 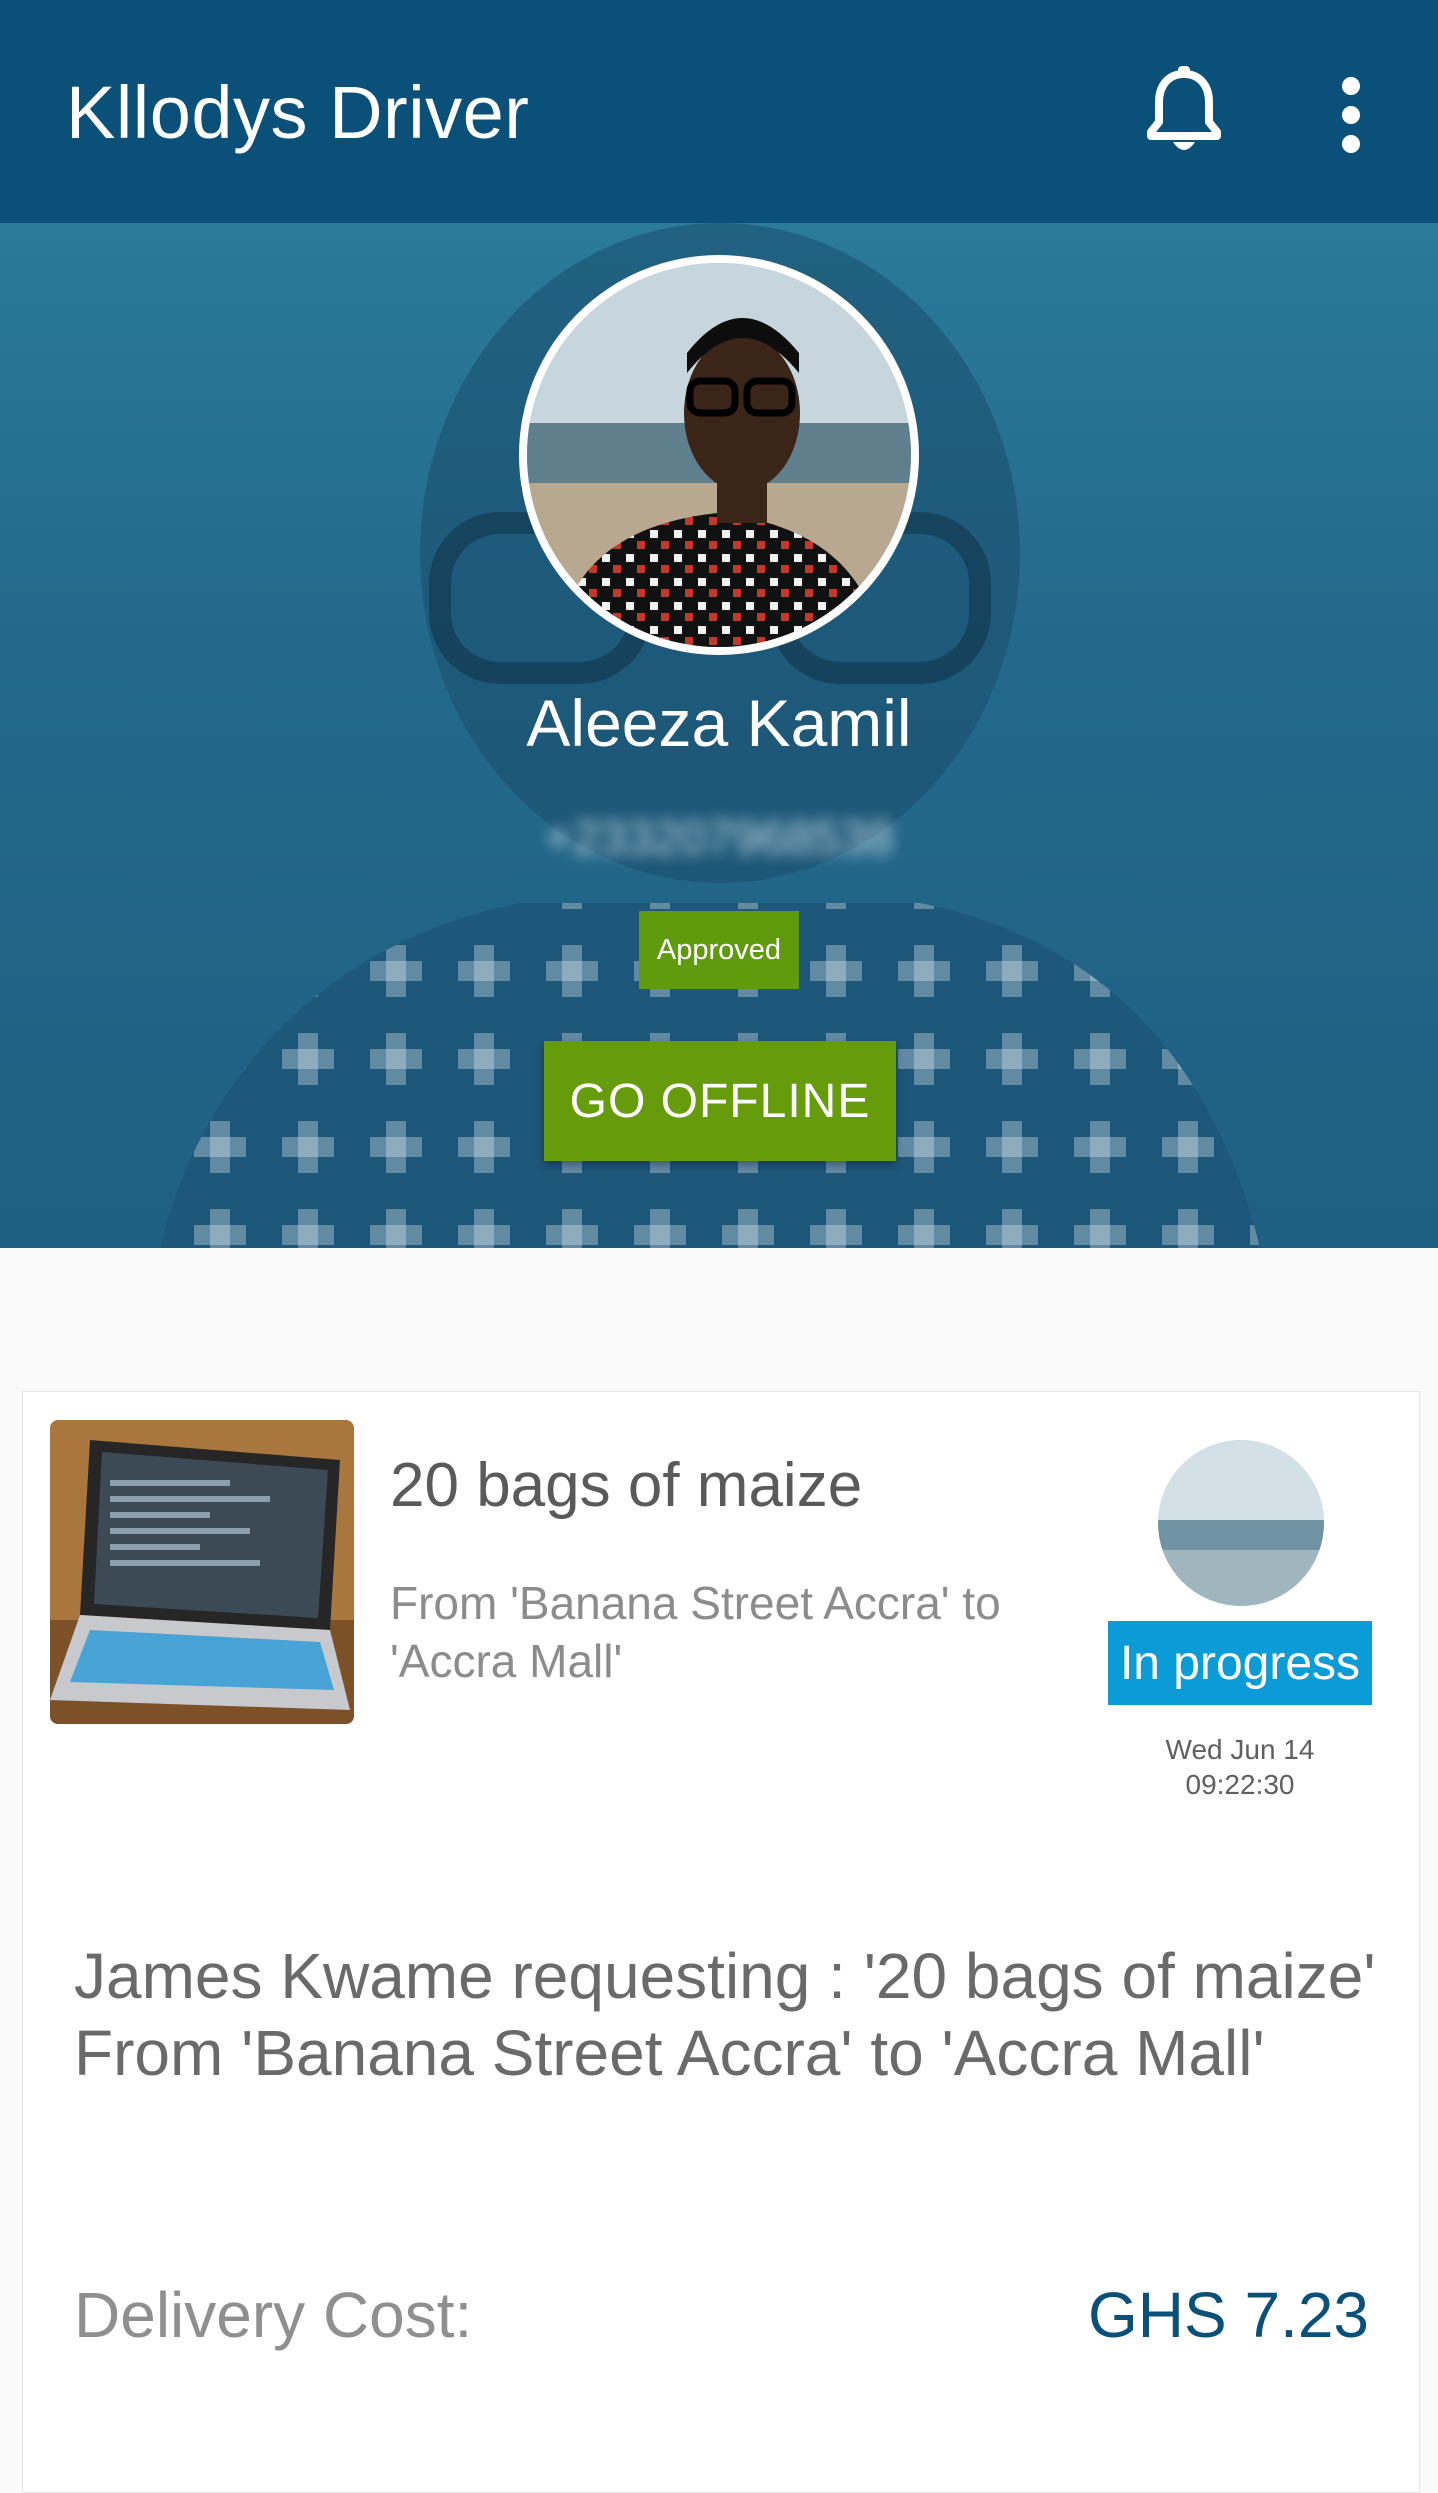 I want to click on driver-avatar, so click(x=719, y=455).